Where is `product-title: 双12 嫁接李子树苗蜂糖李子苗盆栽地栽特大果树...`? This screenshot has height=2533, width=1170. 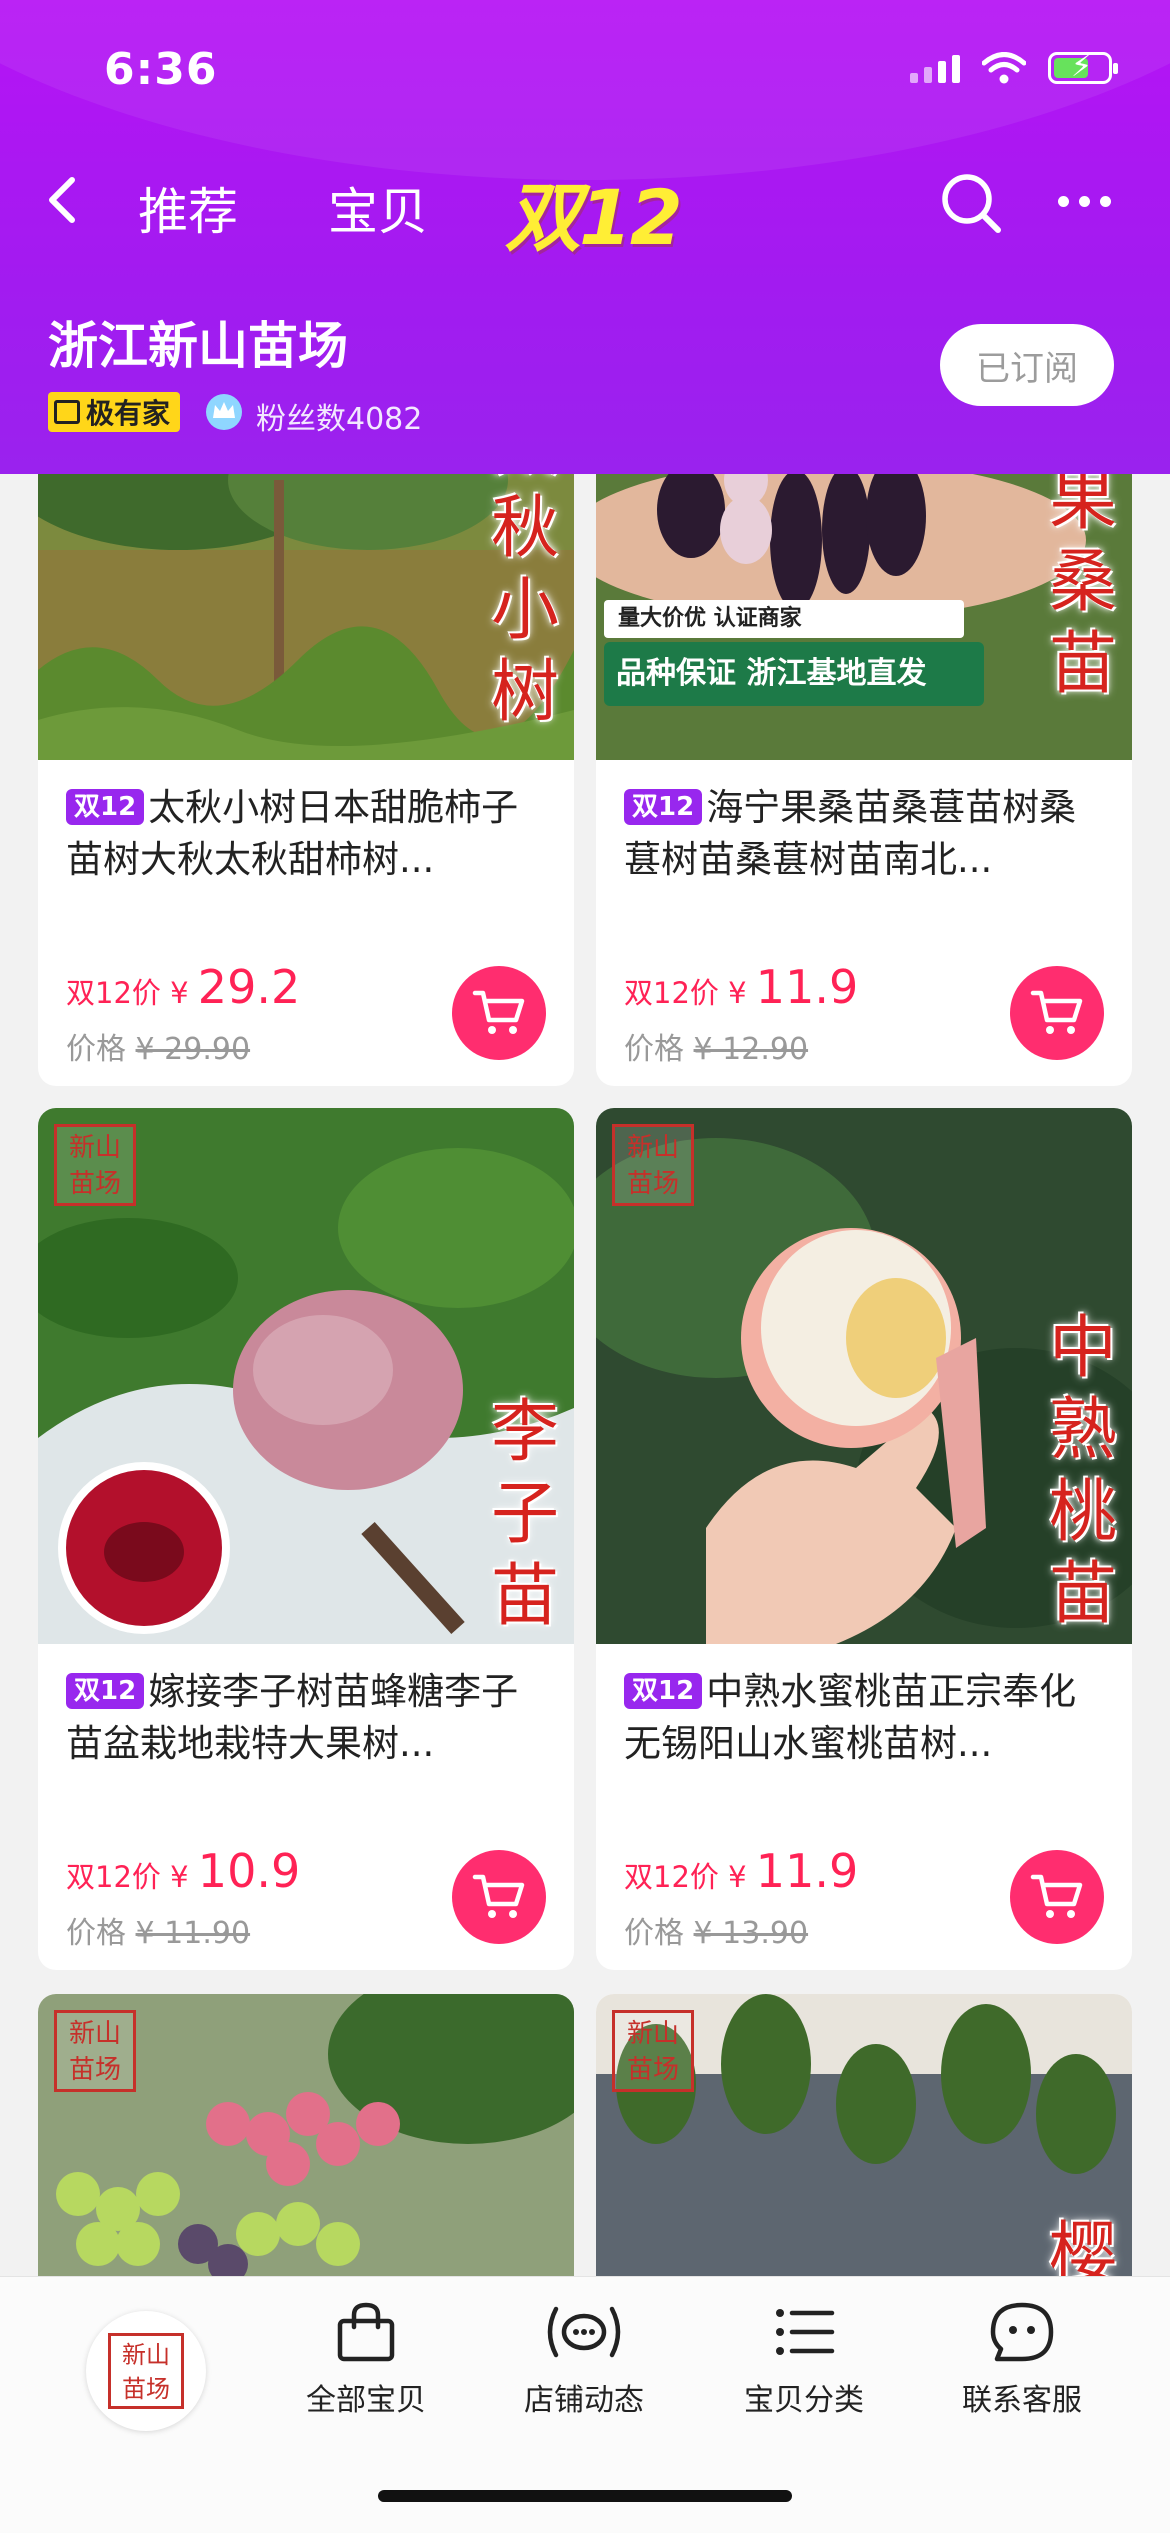 product-title: 双12 嫁接李子树苗蜂糖李子苗盆栽地栽特大果树... is located at coordinates (292, 1717).